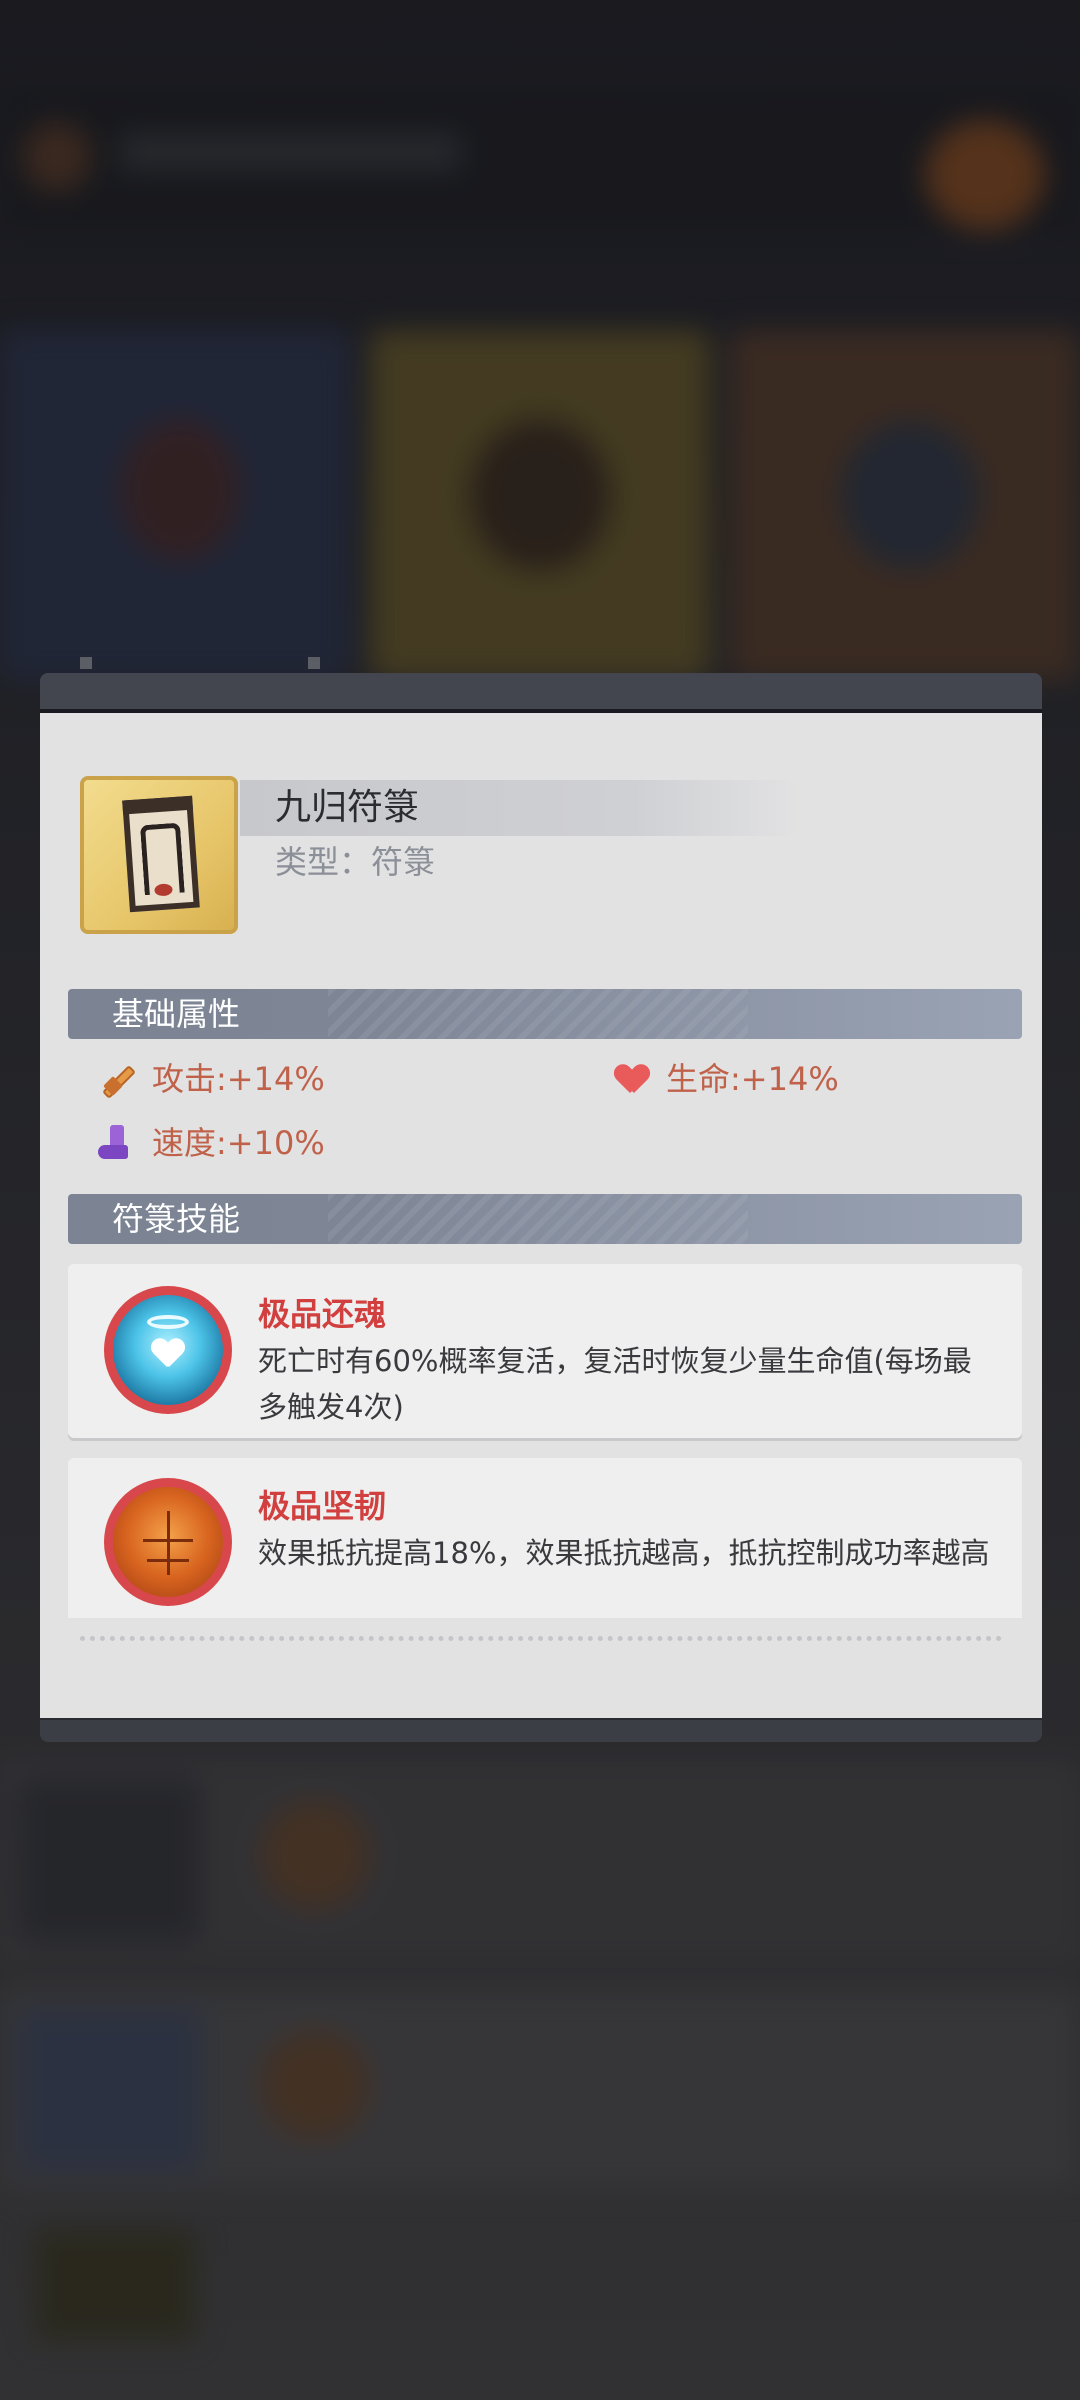  What do you see at coordinates (624, 1553) in the screenshot?
I see `skill-description: 效果抵抗提高18%，效果抵抗越高，抵抗控制成功率越高` at bounding box center [624, 1553].